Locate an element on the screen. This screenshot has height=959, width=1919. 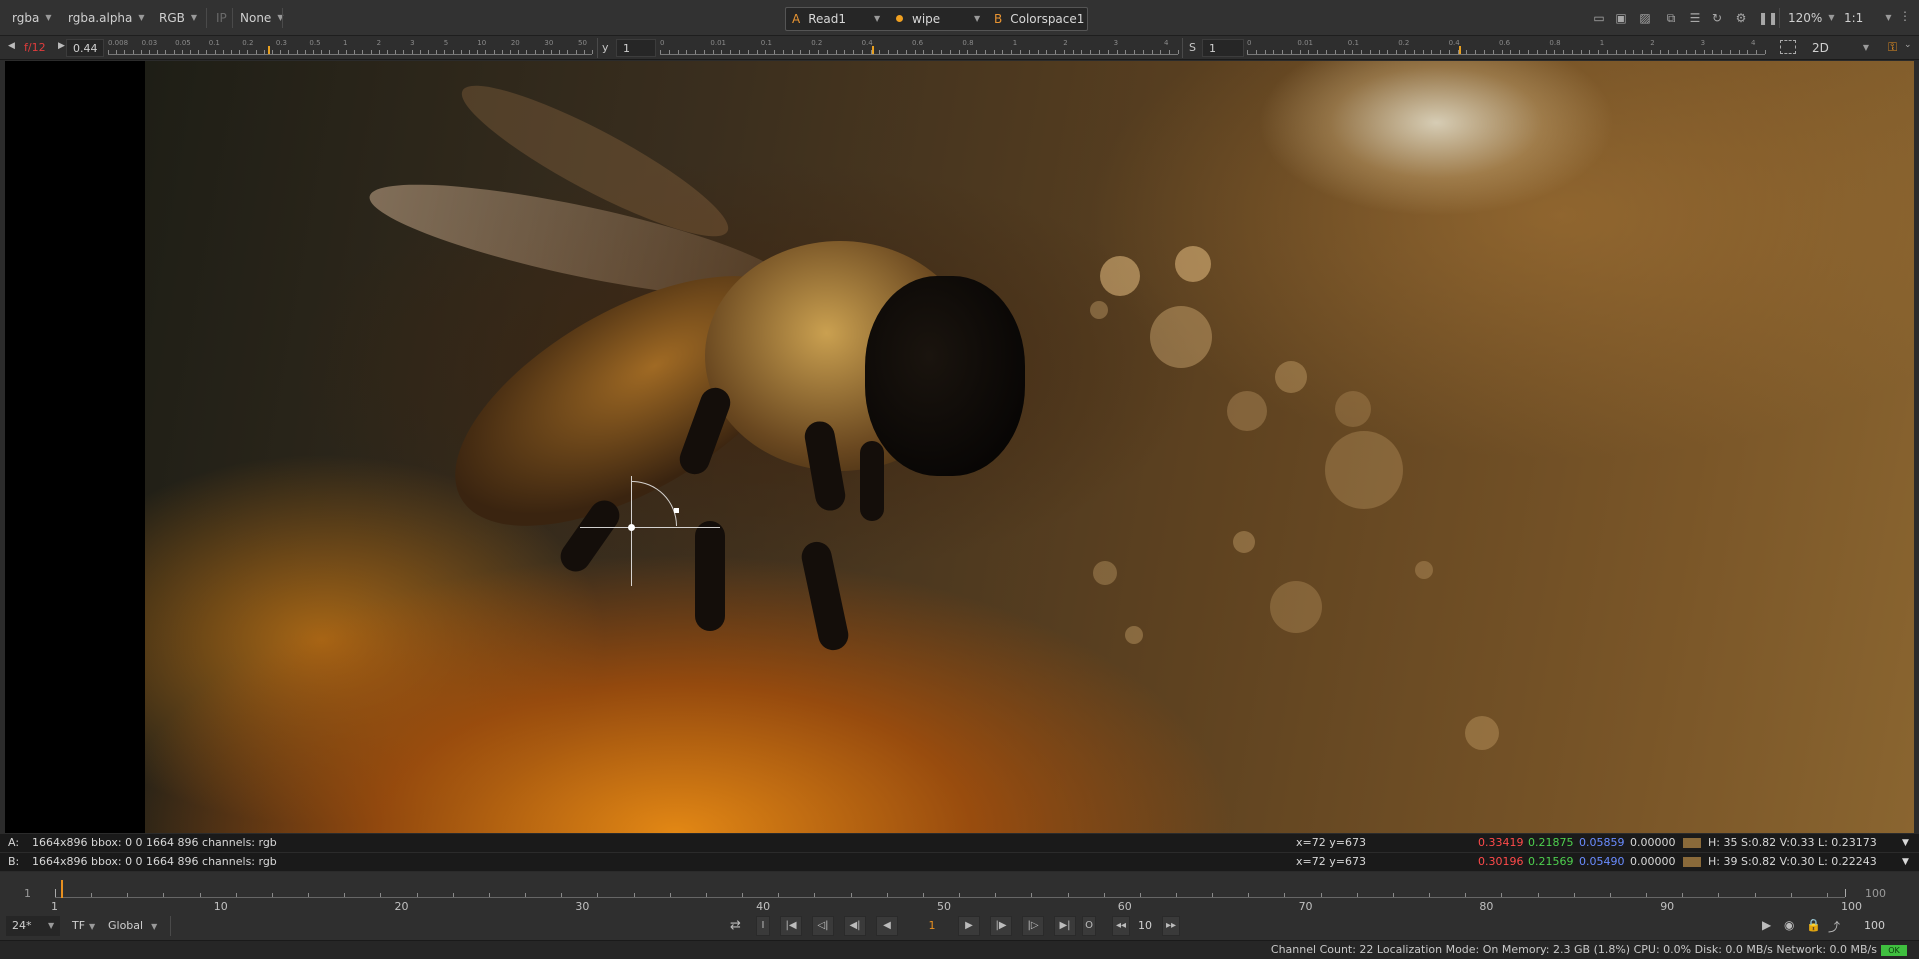
refresh-icon: ↻ is located at coordinates (1717, 18).